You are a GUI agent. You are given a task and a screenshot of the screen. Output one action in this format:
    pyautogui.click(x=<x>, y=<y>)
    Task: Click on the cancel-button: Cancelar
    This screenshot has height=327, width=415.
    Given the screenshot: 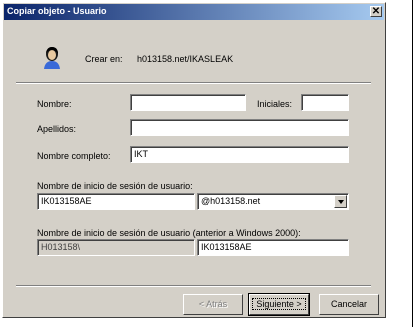 What is the action you would take?
    pyautogui.click(x=349, y=304)
    